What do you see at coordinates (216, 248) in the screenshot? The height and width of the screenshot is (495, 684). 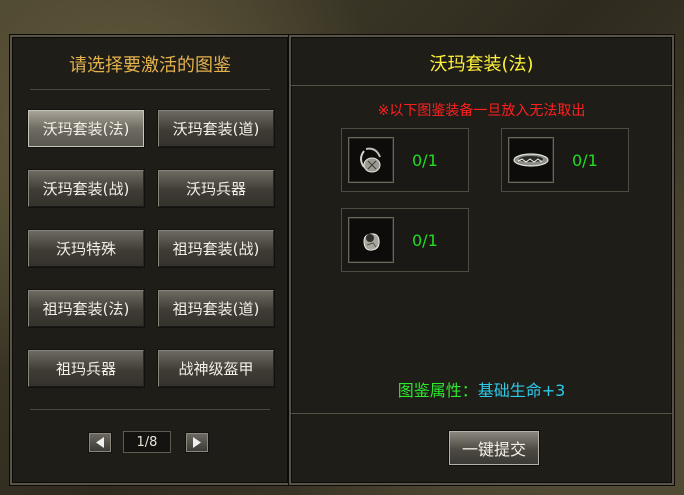 I see `category-button-6: 祖玛套装(战)` at bounding box center [216, 248].